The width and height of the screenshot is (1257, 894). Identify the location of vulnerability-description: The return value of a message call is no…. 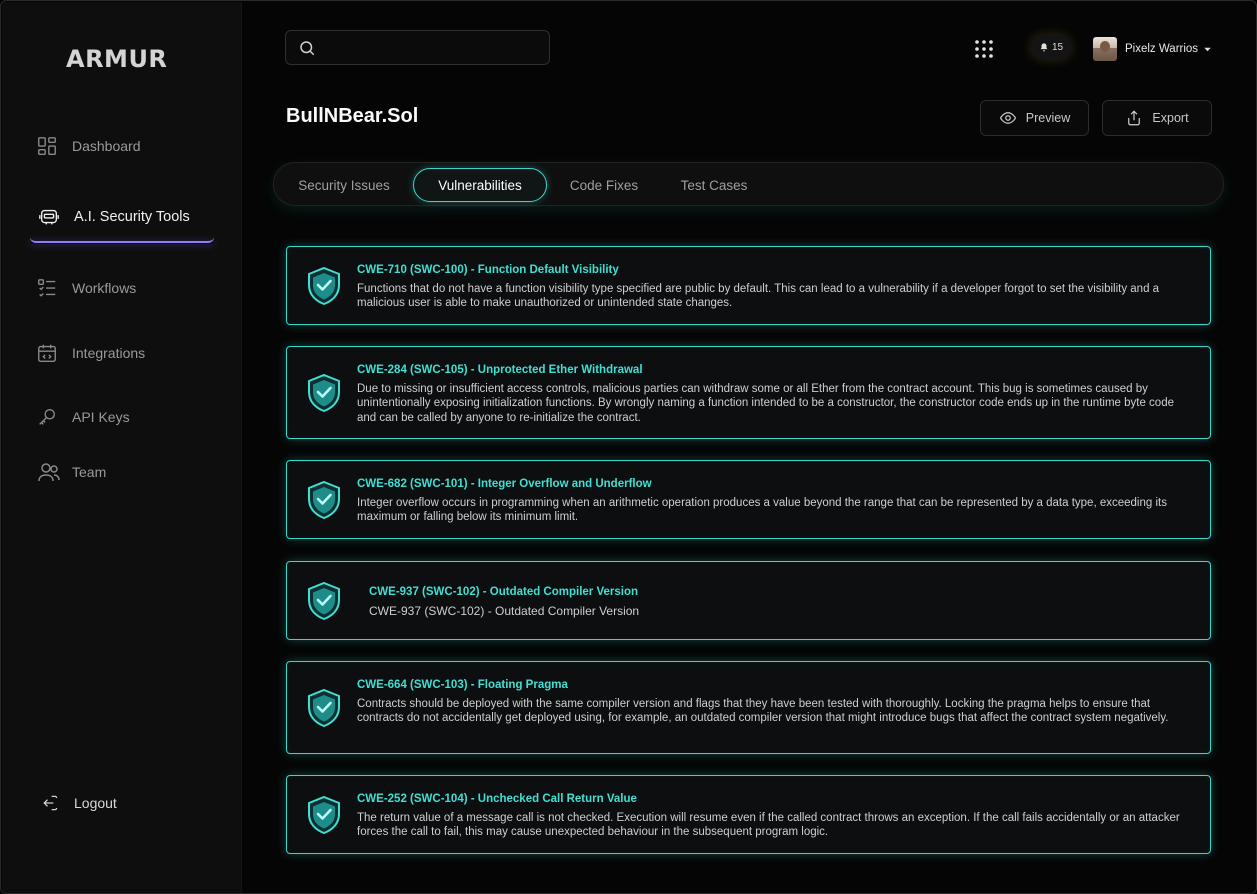
(768, 825).